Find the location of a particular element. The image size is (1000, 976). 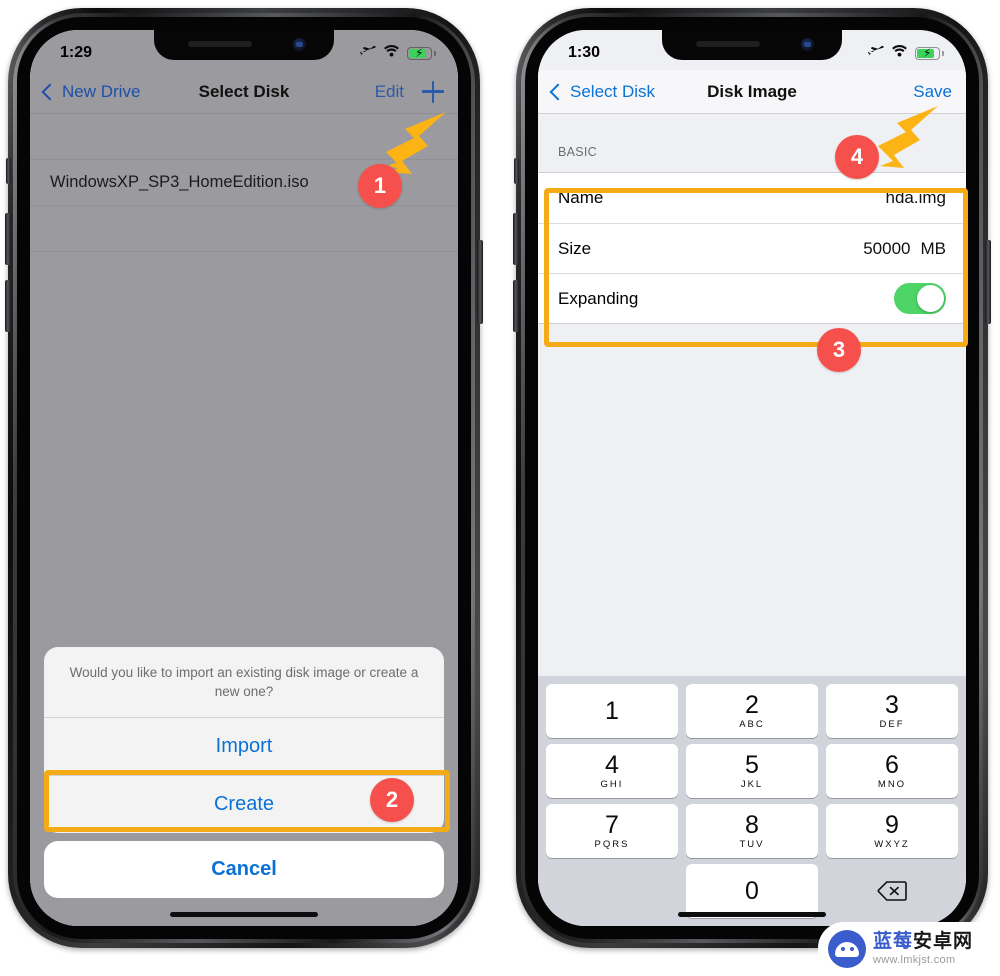

key-number: 2 is located at coordinates (752, 705).